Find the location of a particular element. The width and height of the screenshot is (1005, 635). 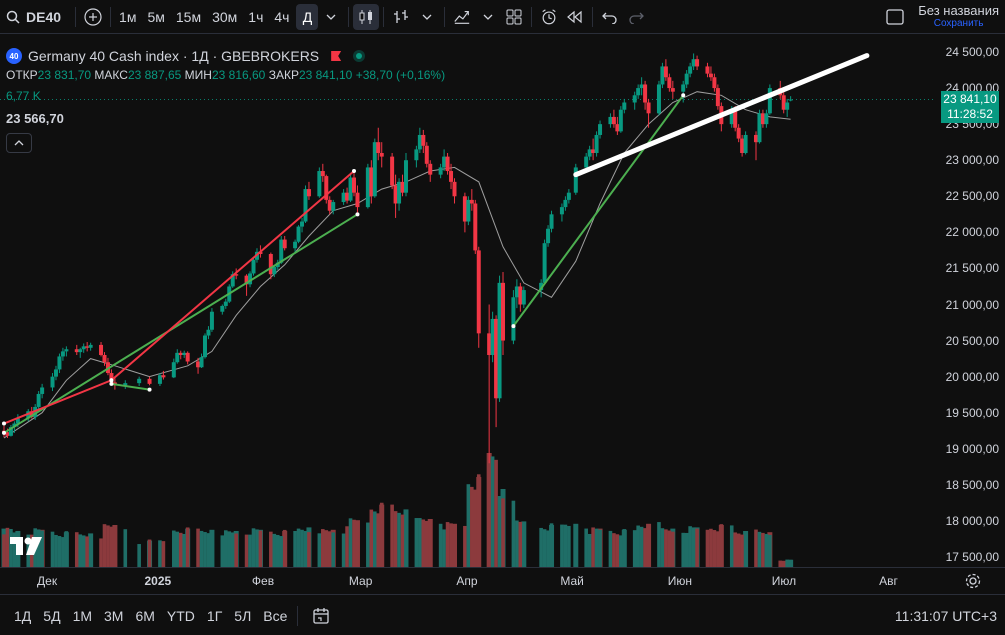

trend-line-anchor is located at coordinates (4, 432).